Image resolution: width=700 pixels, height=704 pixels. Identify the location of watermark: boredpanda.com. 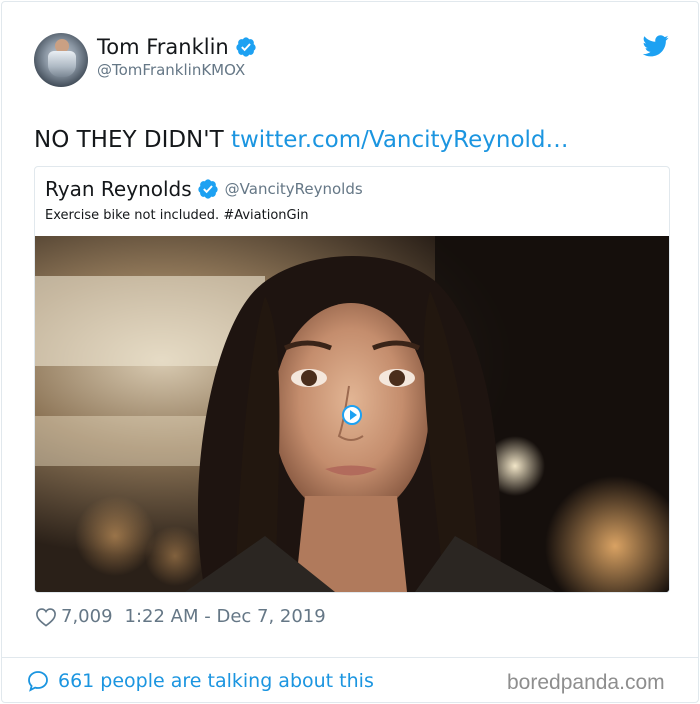
(586, 682).